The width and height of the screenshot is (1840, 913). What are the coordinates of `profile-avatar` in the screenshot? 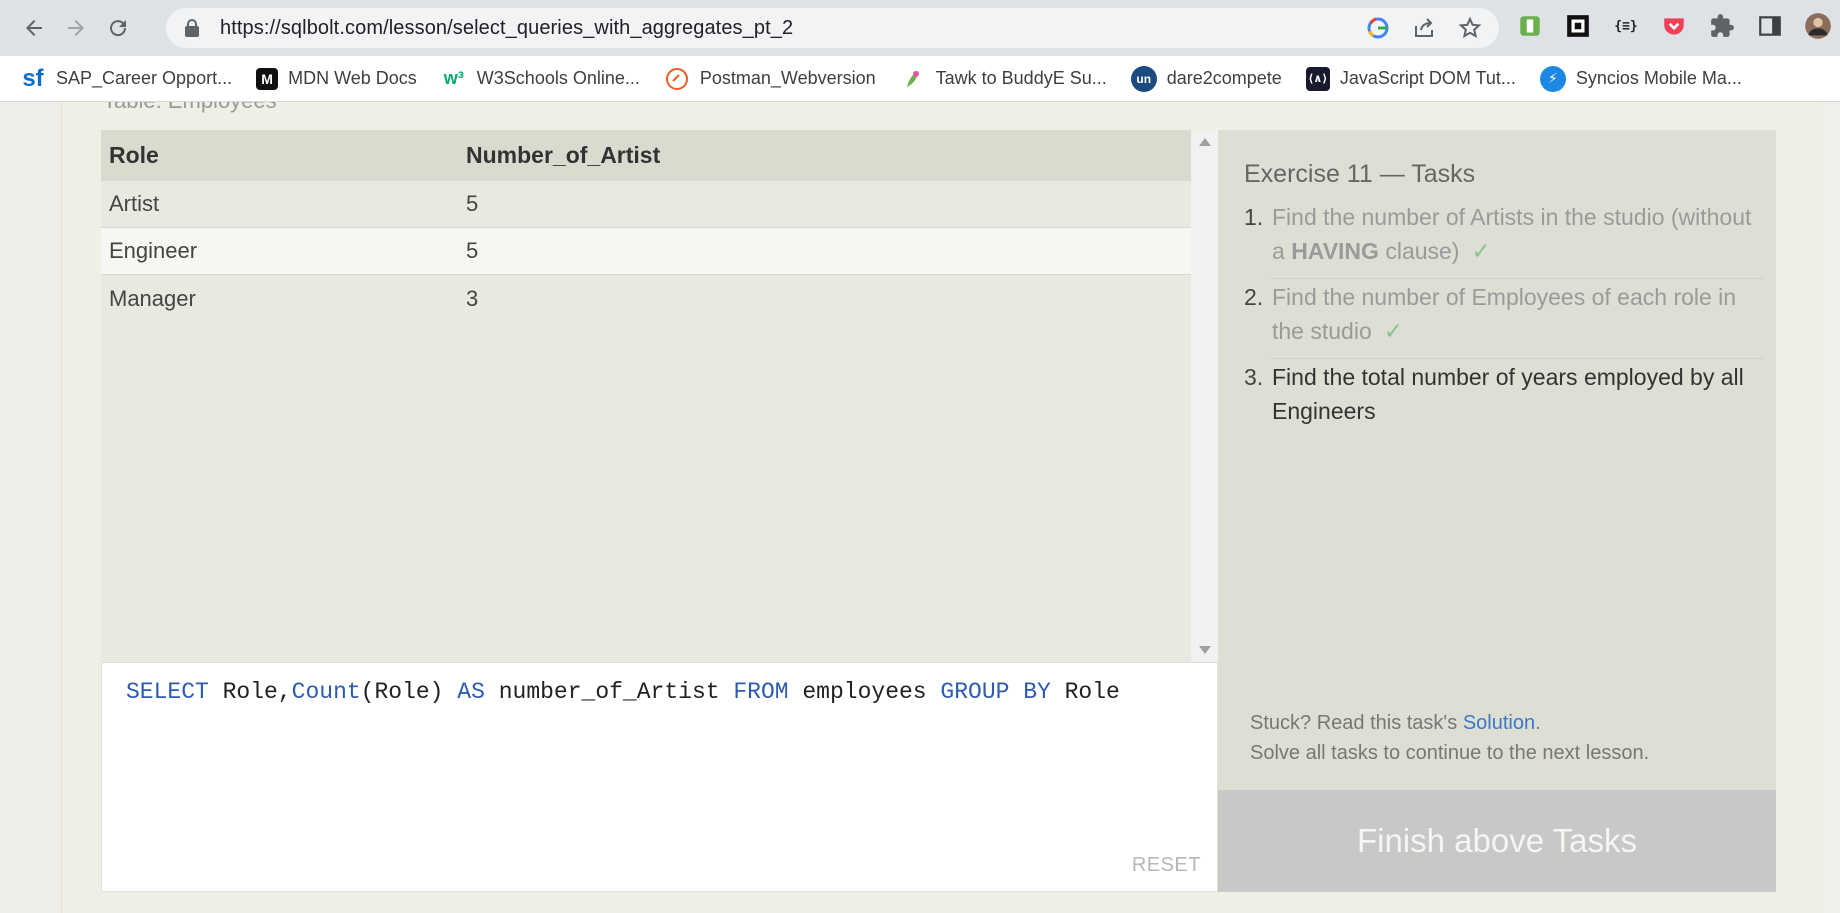 It's located at (1818, 26).